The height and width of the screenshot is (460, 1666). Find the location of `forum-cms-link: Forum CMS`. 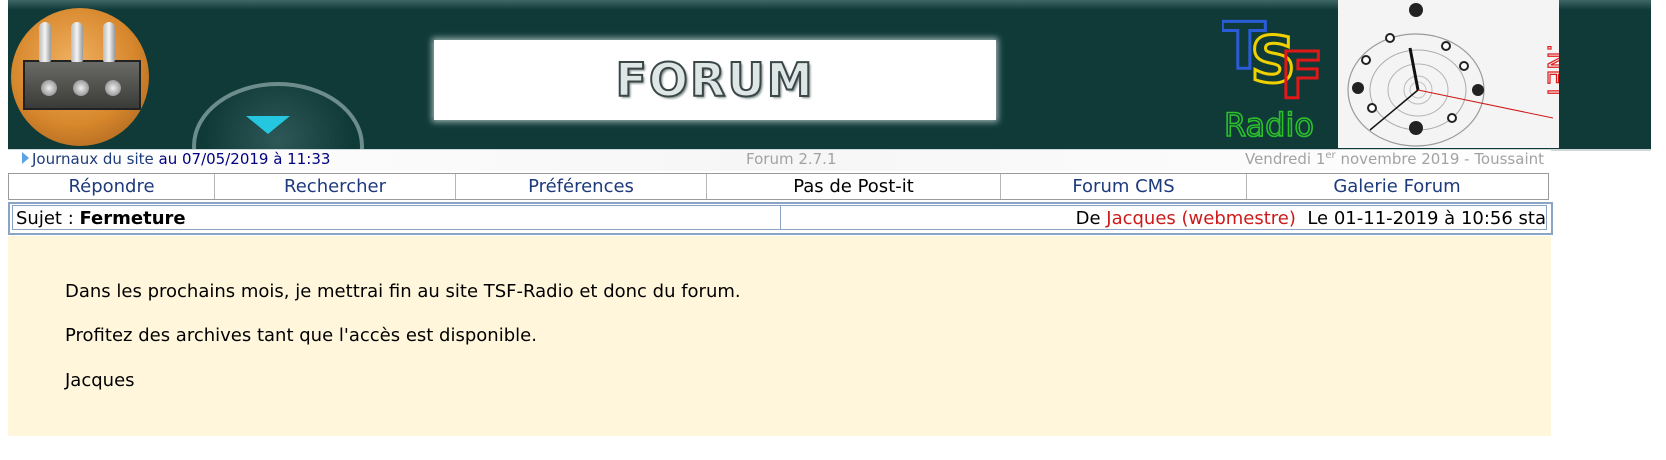

forum-cms-link: Forum CMS is located at coordinates (1124, 186).